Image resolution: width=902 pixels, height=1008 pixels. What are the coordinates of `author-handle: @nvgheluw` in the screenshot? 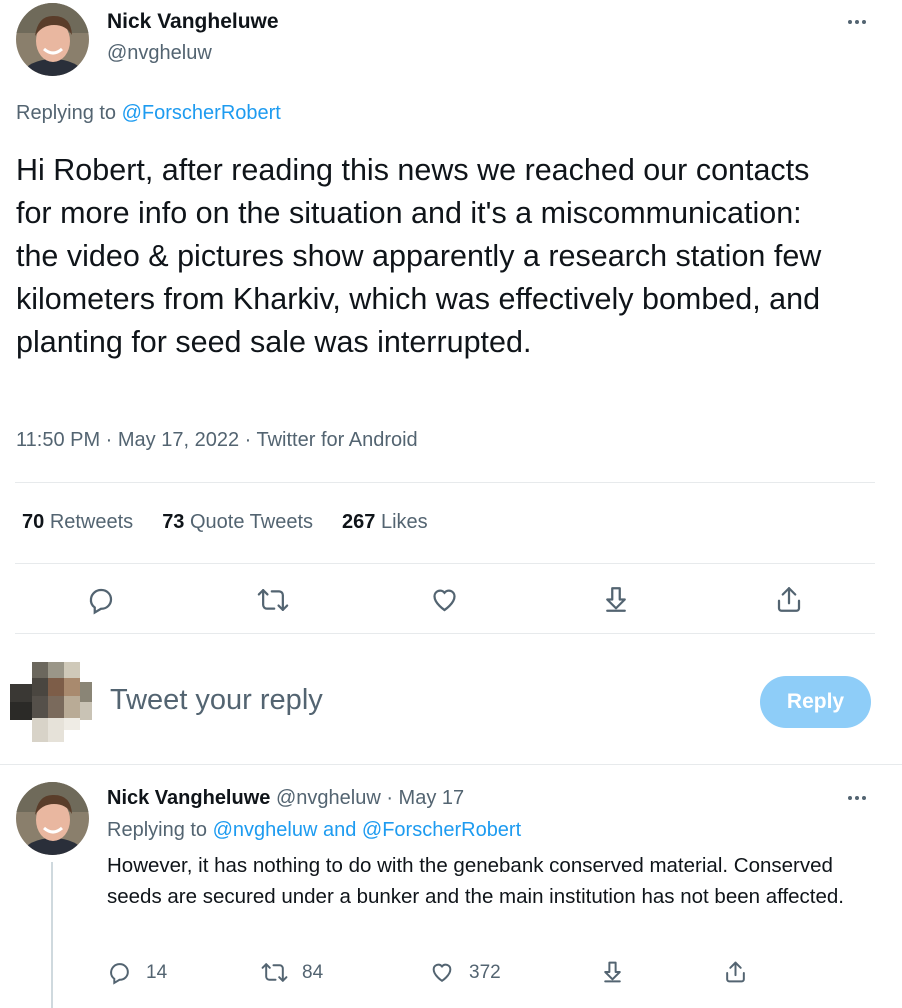 It's located at (159, 53).